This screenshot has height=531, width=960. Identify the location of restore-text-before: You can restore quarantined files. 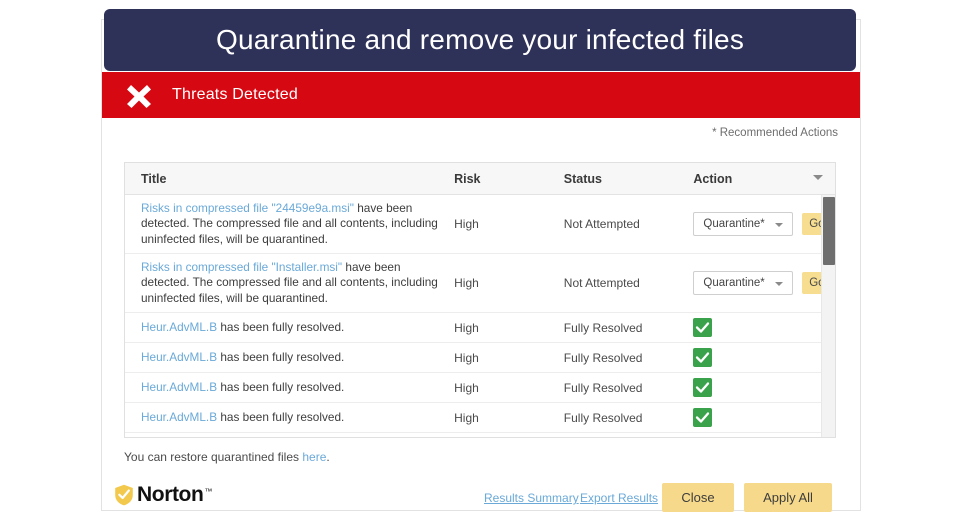
(213, 457).